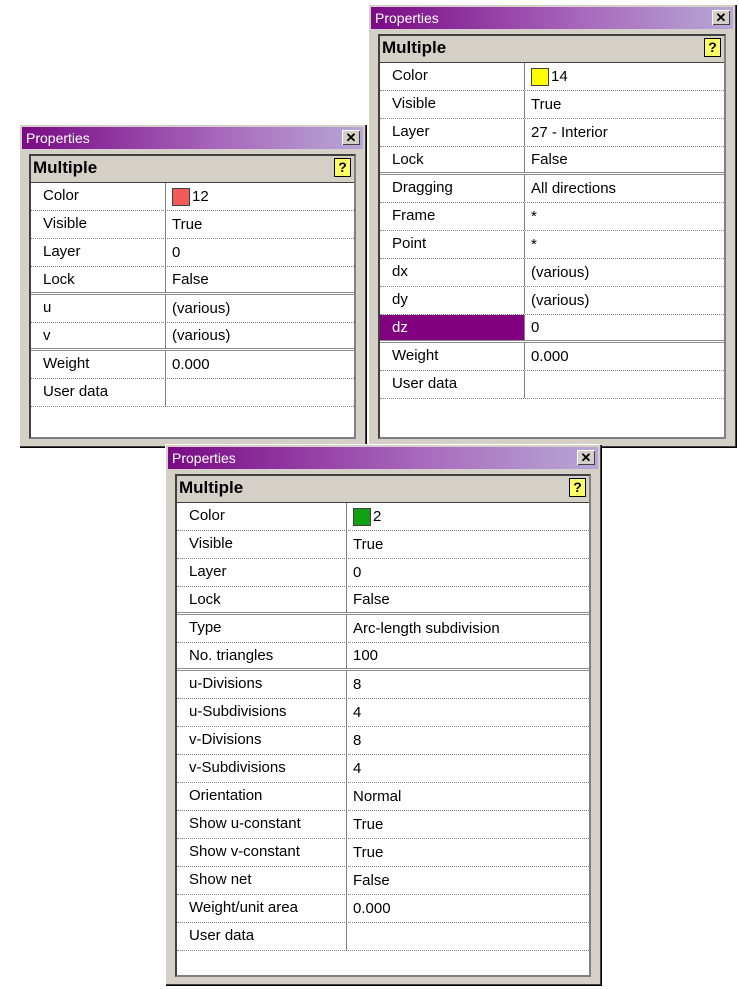 This screenshot has height=989, width=739. I want to click on property-name: v, so click(98, 335).